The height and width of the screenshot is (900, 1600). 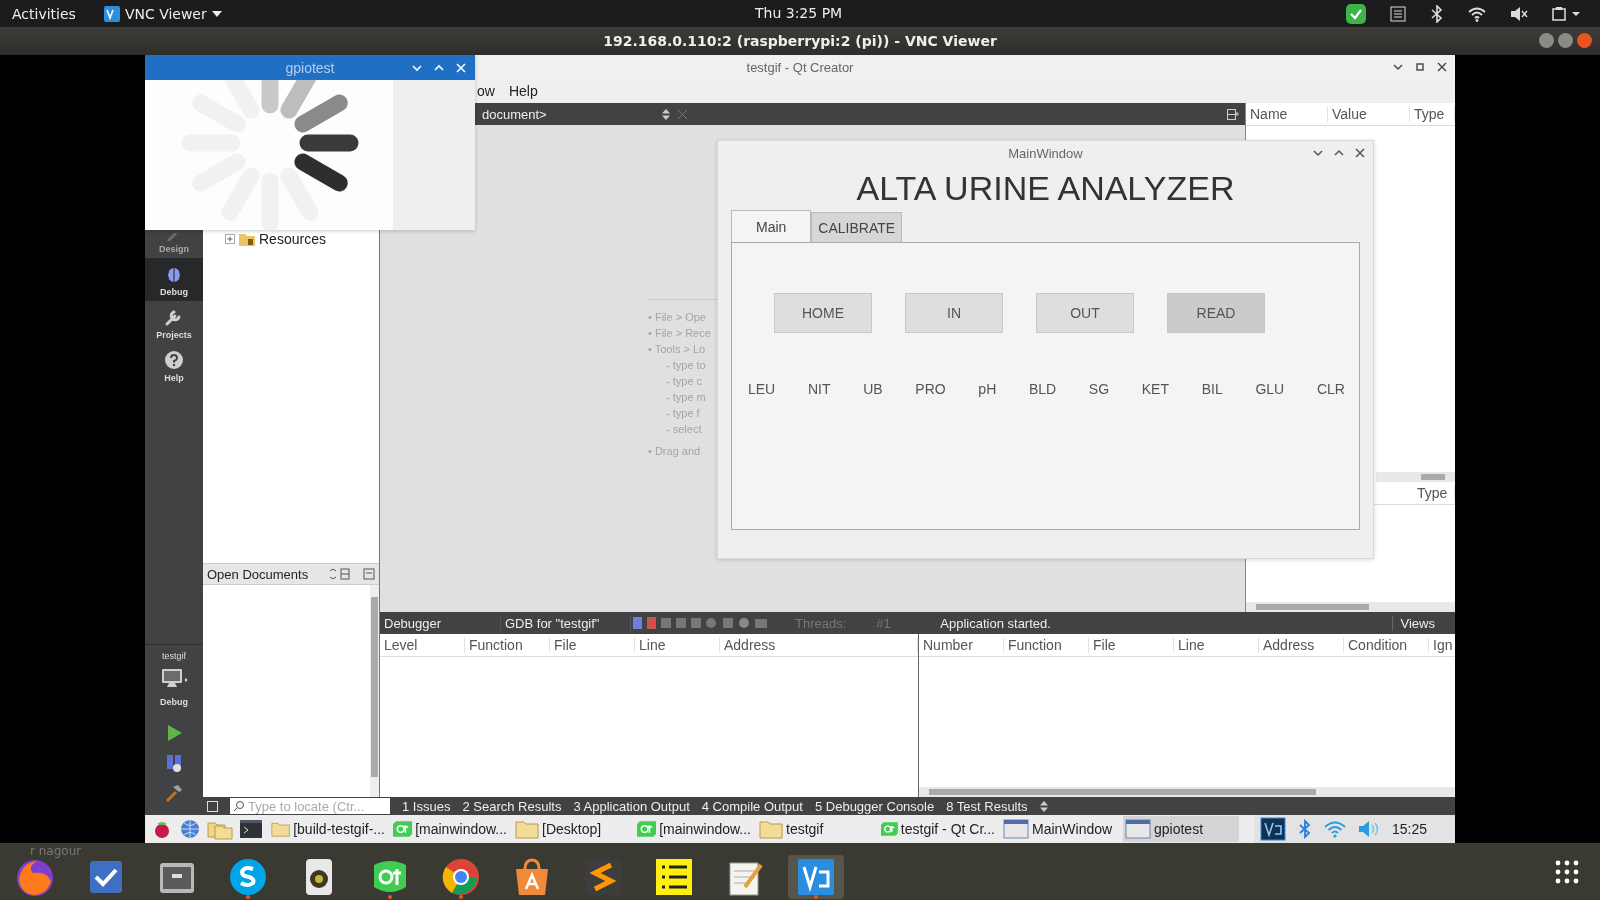 I want to click on app-menu: VNC Viewer, so click(x=162, y=13).